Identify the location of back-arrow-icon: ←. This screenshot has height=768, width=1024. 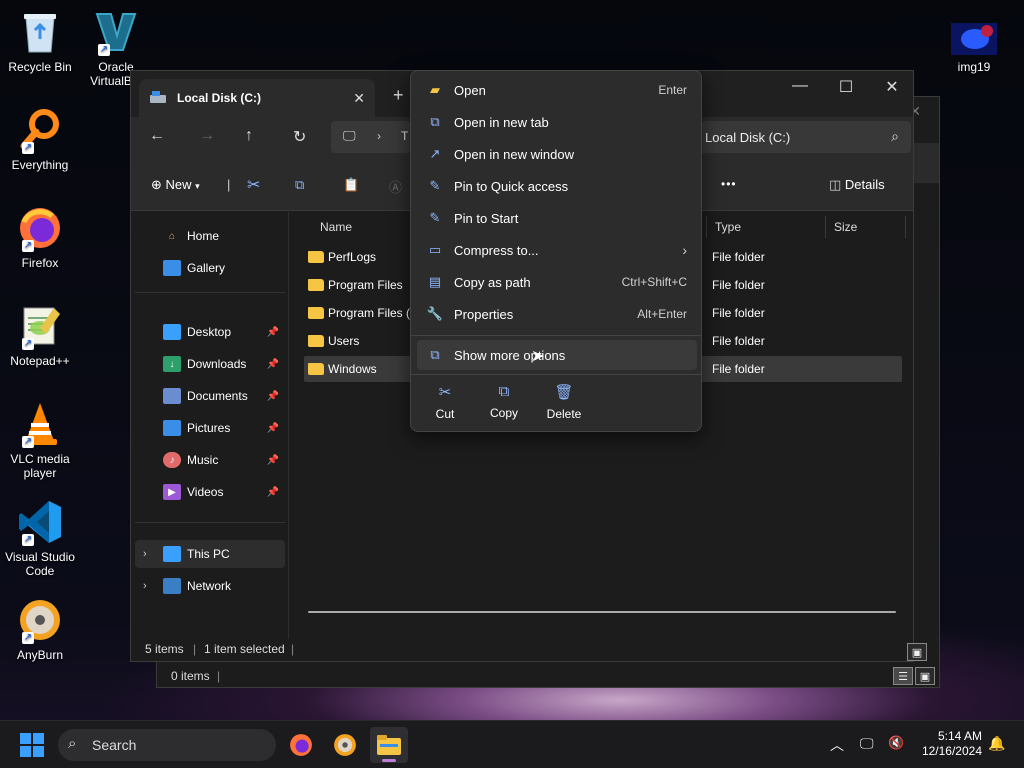
(157, 136).